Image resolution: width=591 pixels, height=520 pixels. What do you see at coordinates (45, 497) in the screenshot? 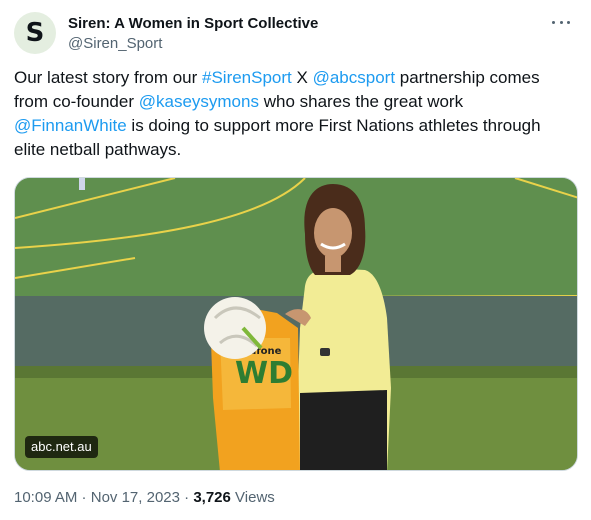
I see `tweet-time-link: 10:09 AM` at bounding box center [45, 497].